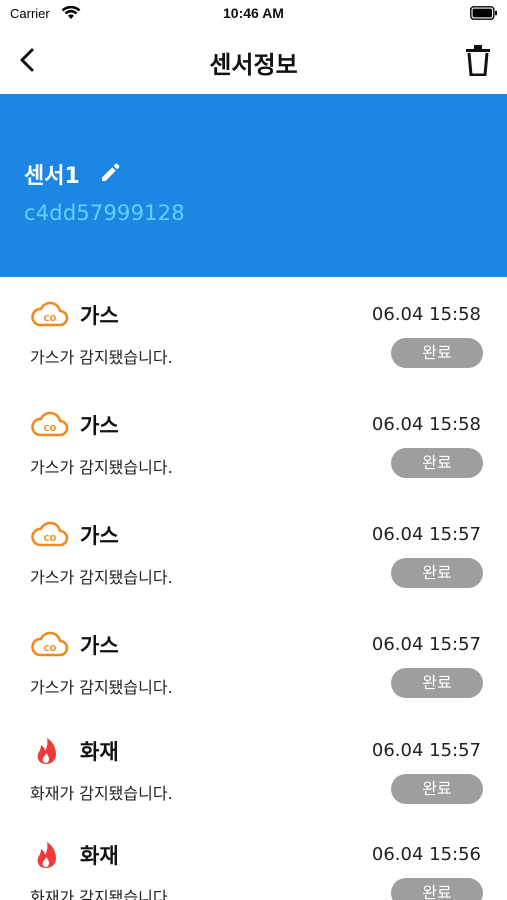 Image resolution: width=507 pixels, height=900 pixels. Describe the element at coordinates (426, 854) in the screenshot. I see `event-time: 06.04 15:56` at that location.